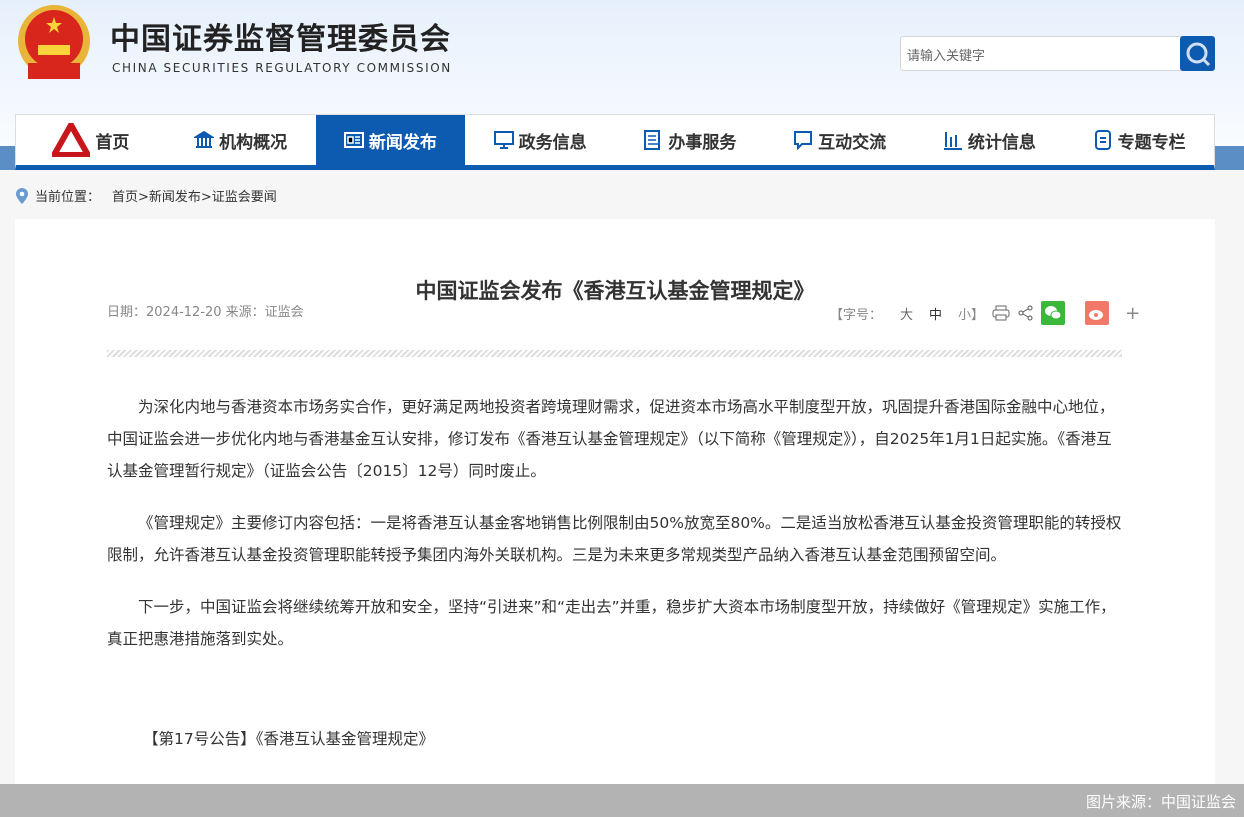 The width and height of the screenshot is (1244, 817). Describe the element at coordinates (1025, 313) in the screenshot. I see `share-icon` at that location.